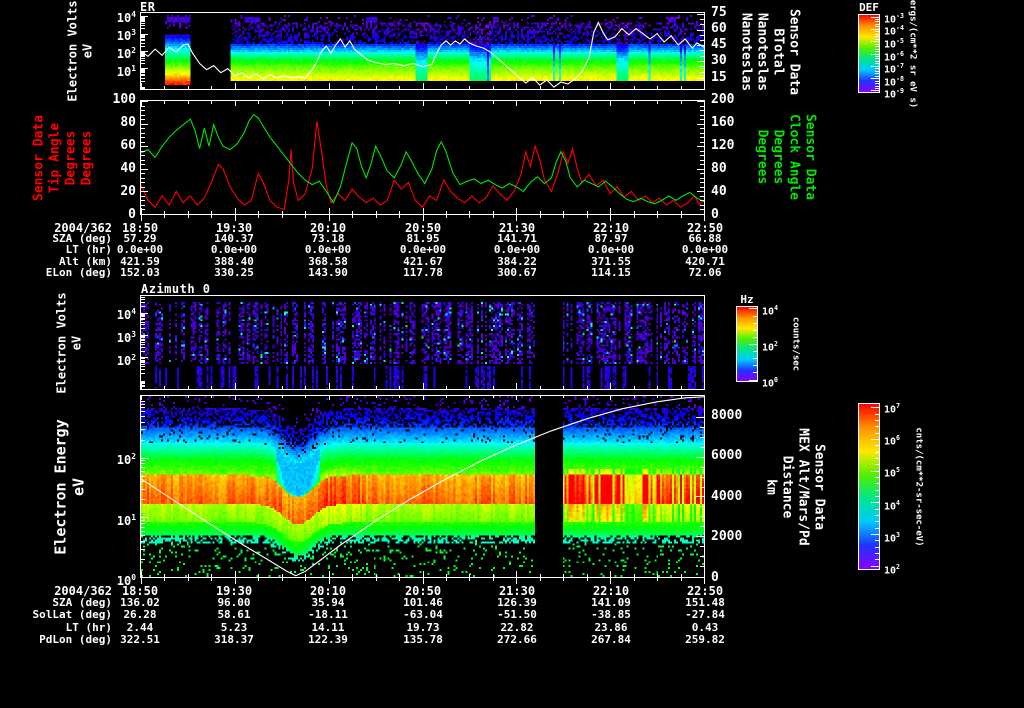 This screenshot has width=1024, height=708. Describe the element at coordinates (727, 415) in the screenshot. I see `y2-tick-label: 8000` at that location.